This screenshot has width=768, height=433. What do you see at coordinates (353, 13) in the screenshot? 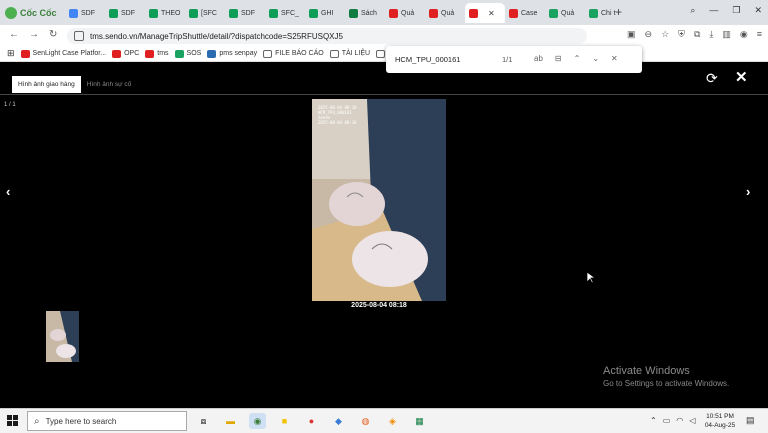
I see `excel-icon` at bounding box center [353, 13].